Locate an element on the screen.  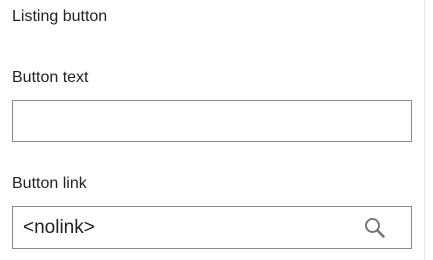
search-icon is located at coordinates (375, 228).